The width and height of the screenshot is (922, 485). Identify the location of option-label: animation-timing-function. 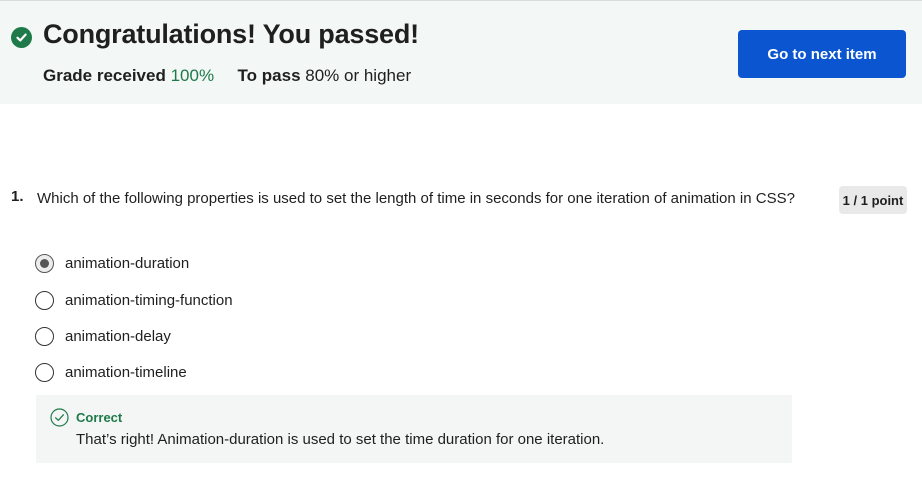
(149, 300).